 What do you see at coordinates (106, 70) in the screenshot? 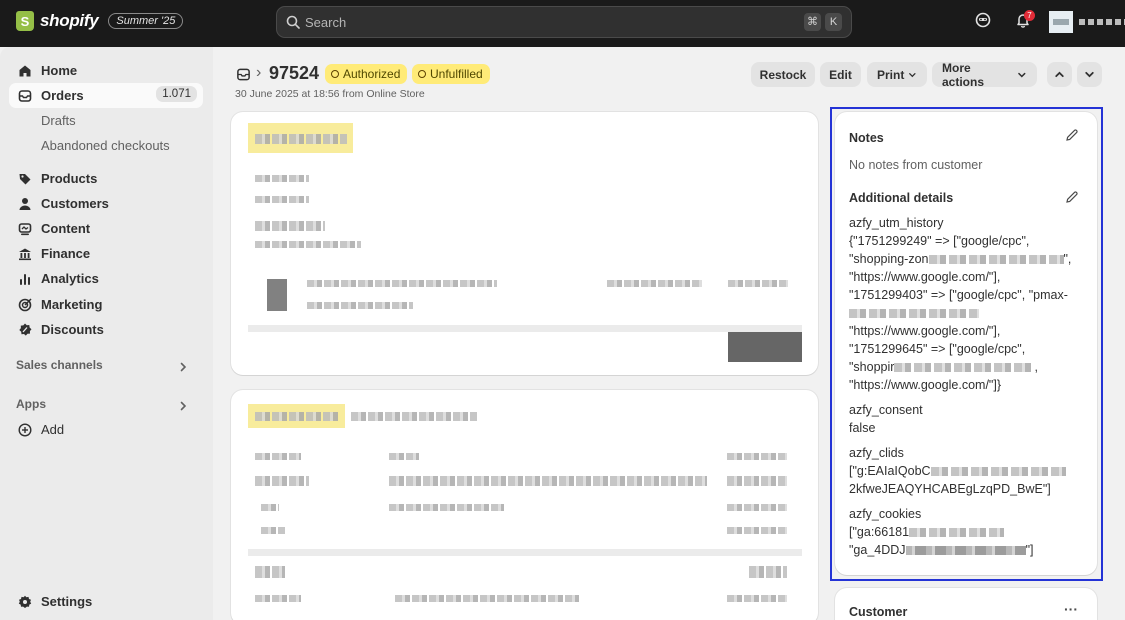
I see `sidebar-item-home: Home` at bounding box center [106, 70].